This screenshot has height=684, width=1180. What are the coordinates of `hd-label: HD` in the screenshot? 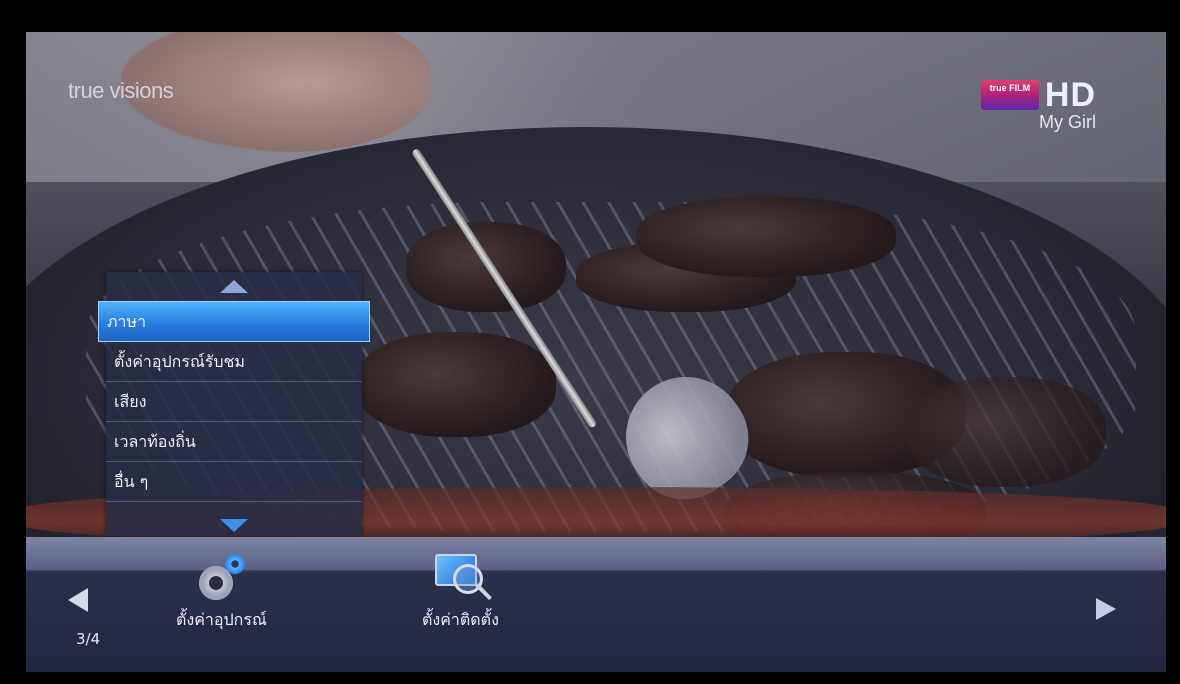 It's located at (1070, 95).